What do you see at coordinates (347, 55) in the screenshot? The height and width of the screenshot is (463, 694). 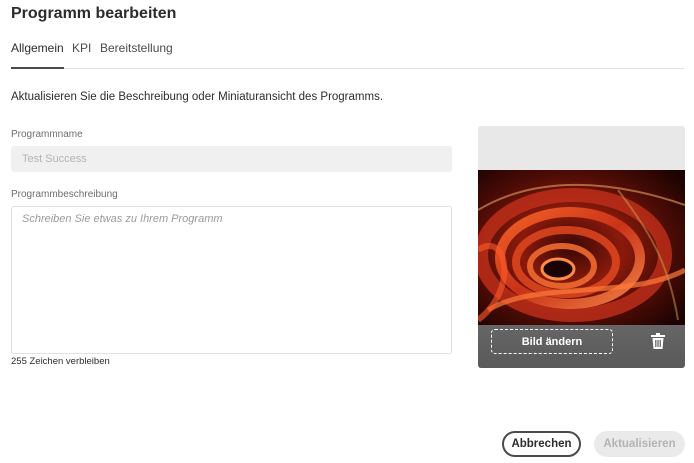 I see `tab-bar: Allgemein KPI Bereitstellung` at bounding box center [347, 55].